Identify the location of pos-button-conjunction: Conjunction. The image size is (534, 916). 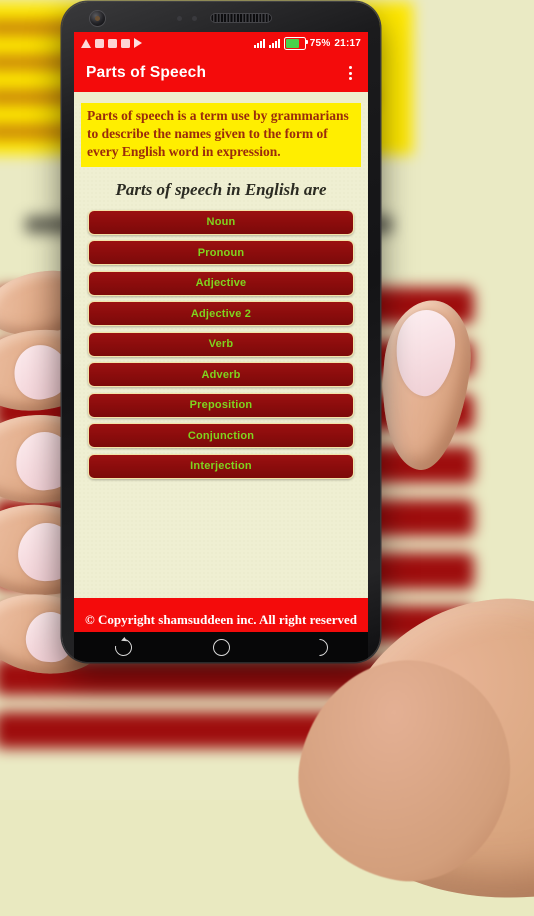
(221, 436).